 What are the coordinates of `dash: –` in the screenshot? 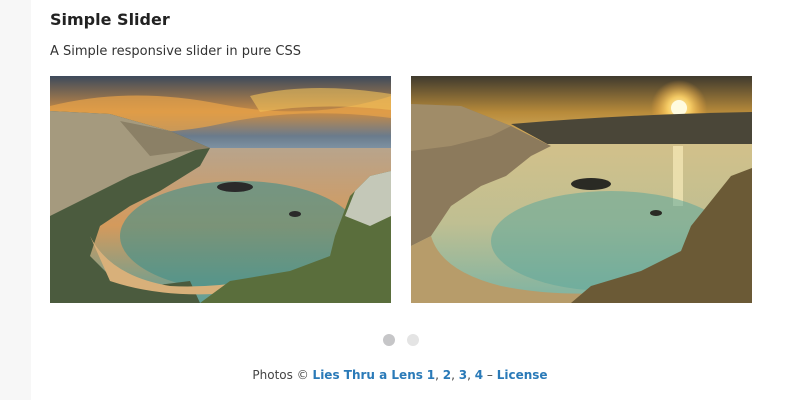 It's located at (490, 375).